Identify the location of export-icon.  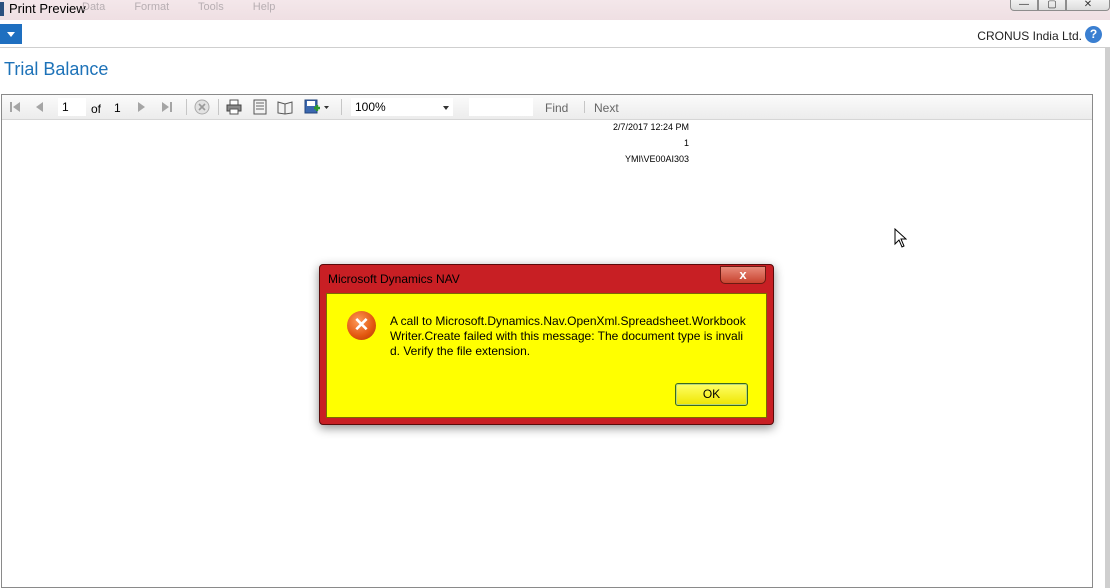
(317, 106).